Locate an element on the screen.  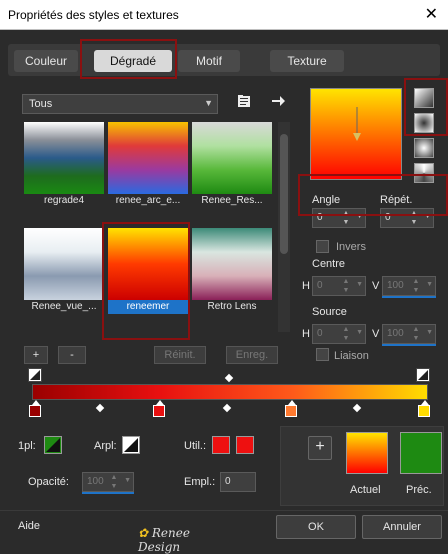
document-list-icon is located at coordinates (244, 102).